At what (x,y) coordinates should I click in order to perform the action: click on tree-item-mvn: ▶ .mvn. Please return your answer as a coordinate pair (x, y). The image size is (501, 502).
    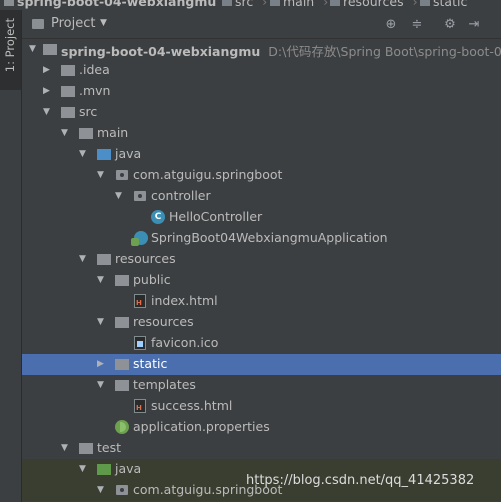
    Looking at the image, I should click on (261, 91).